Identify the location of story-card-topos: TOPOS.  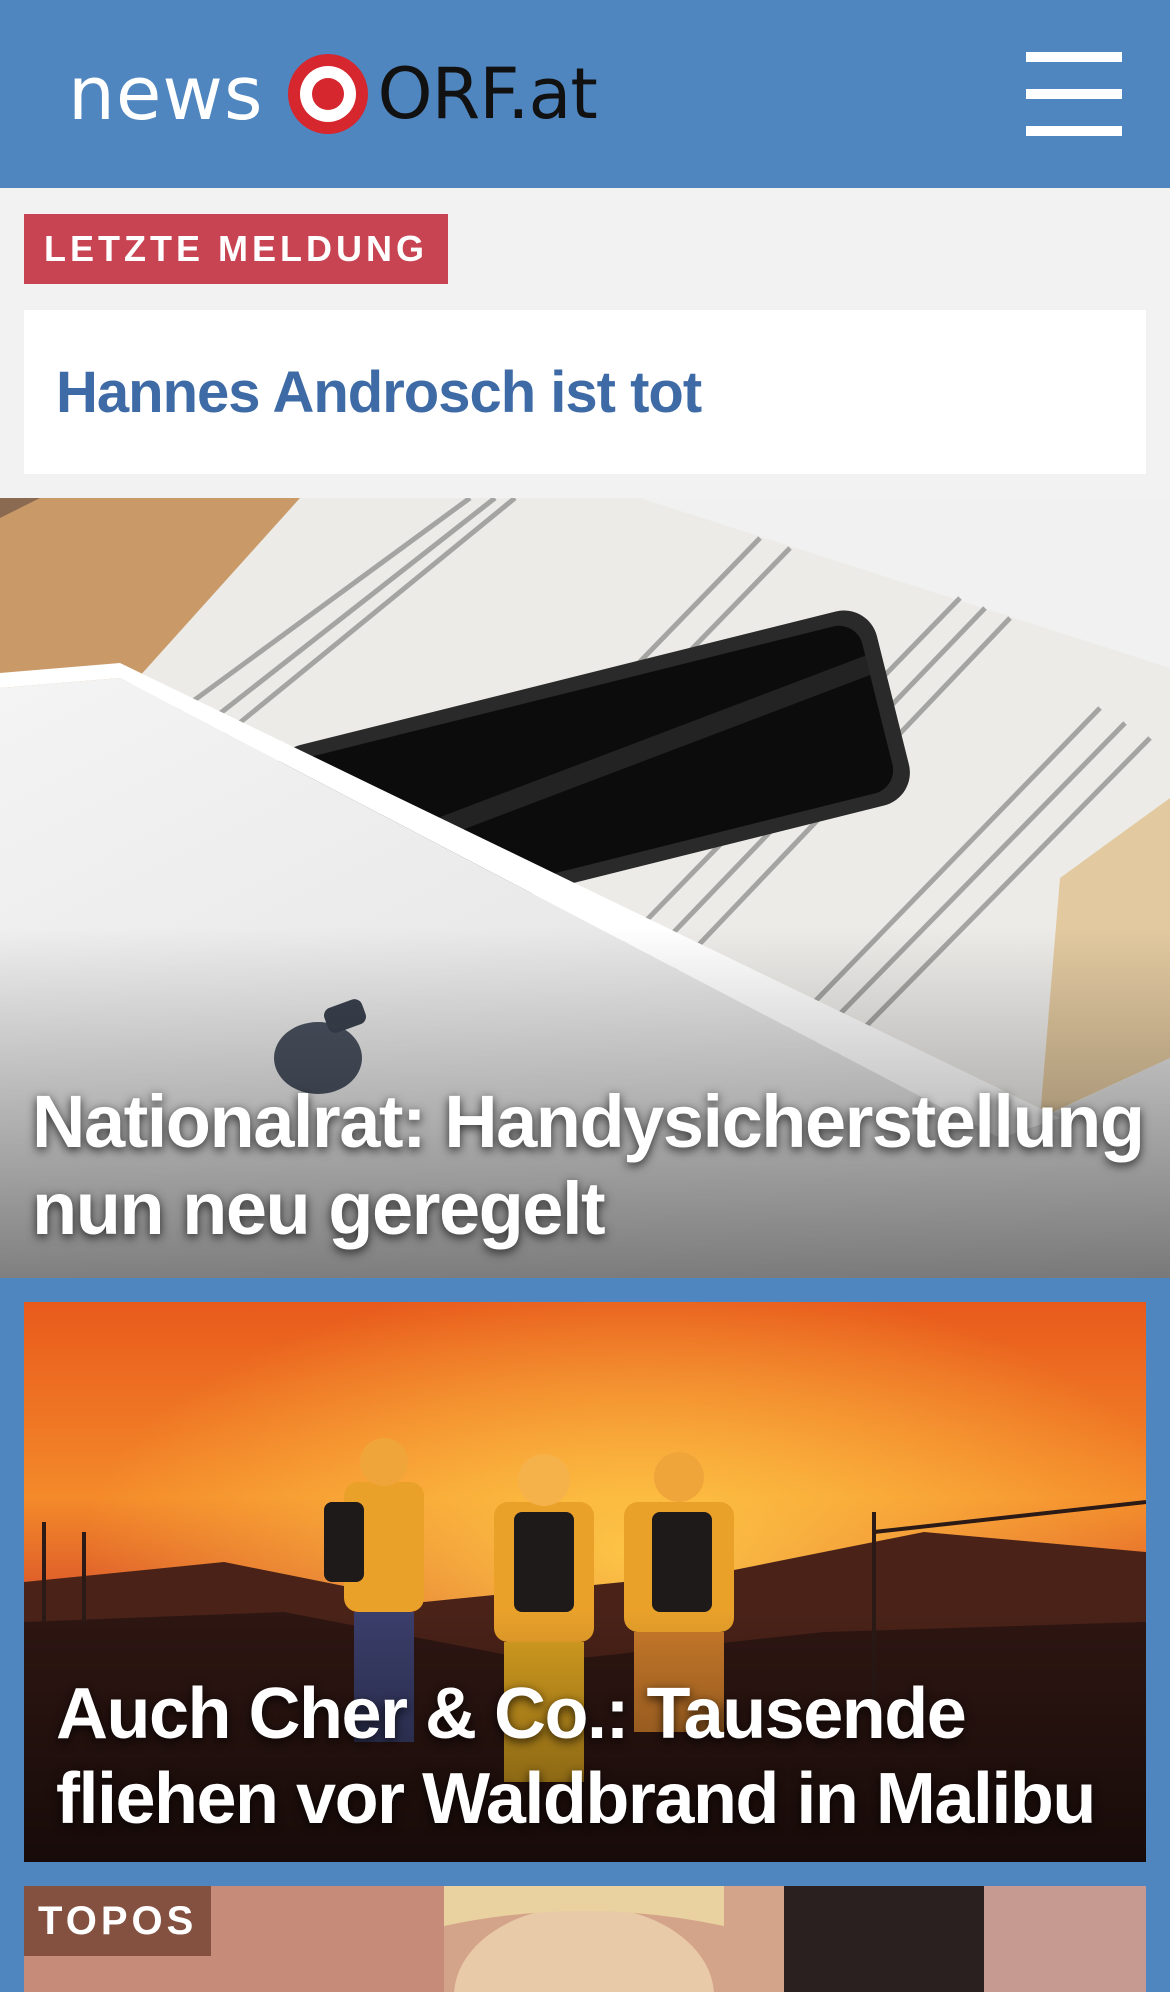
(585, 1939).